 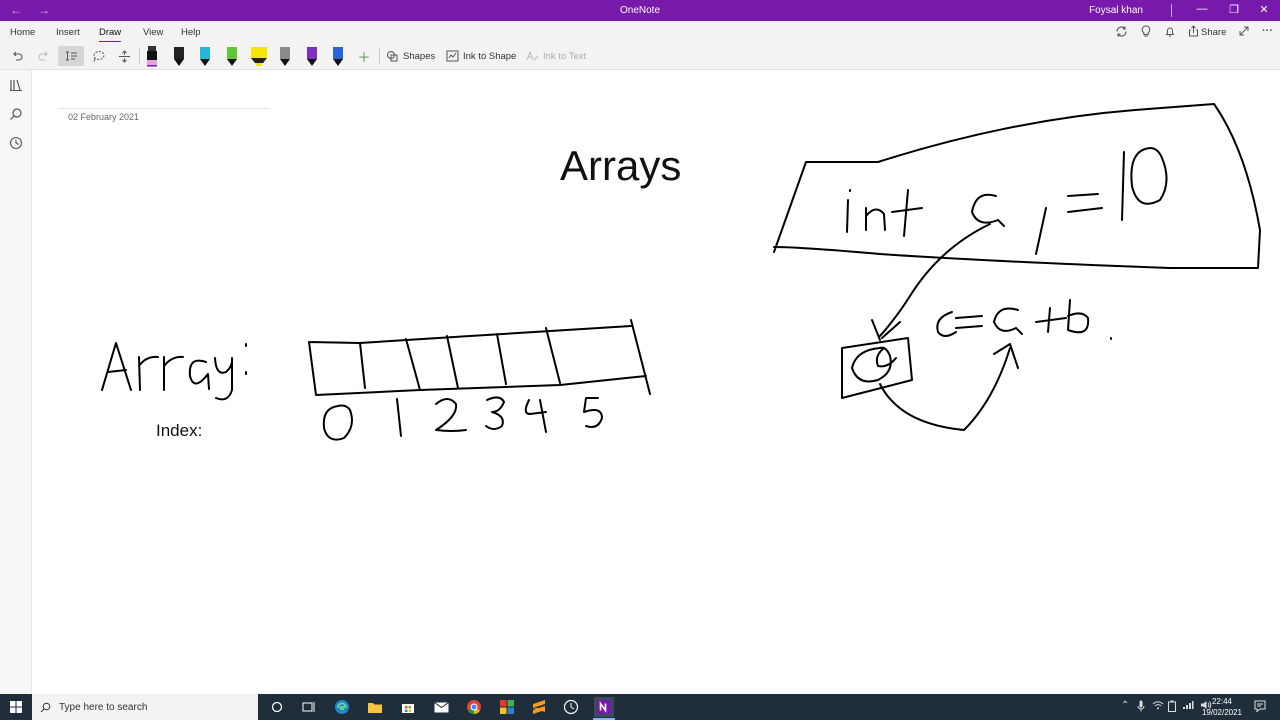 I want to click on ink-digit-zero, so click(x=1149, y=176).